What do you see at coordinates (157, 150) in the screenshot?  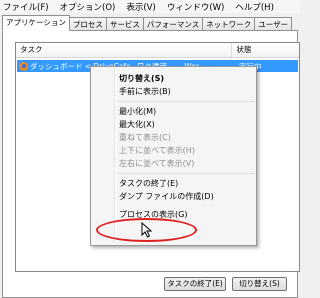 I see `menu-item-tile-horizontally: 上下に並べて表示(H)` at bounding box center [157, 150].